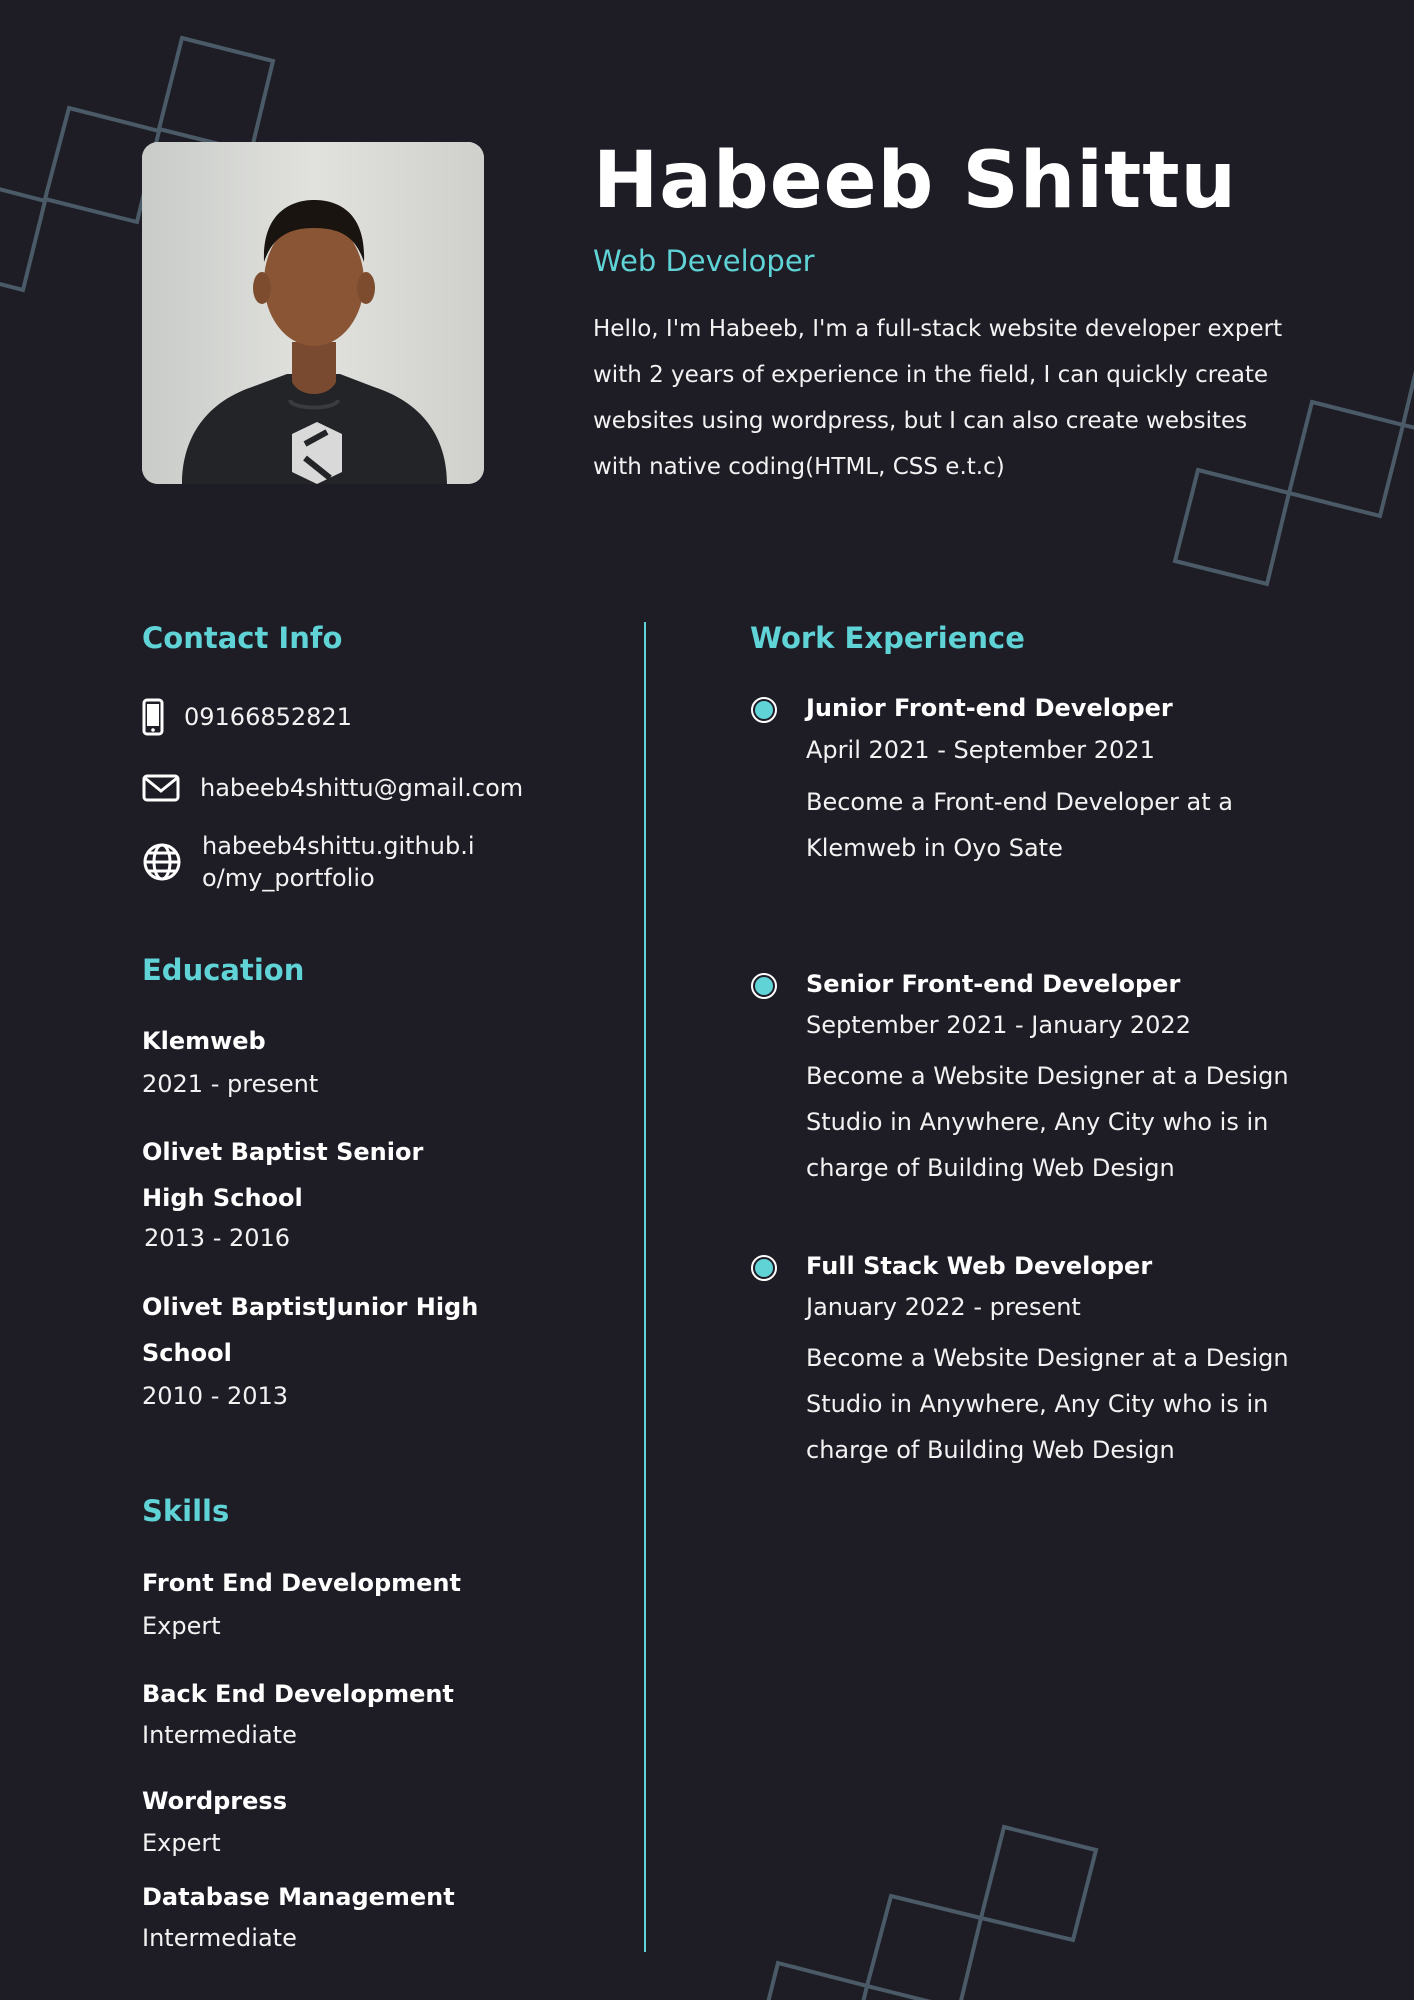  What do you see at coordinates (288, 878) in the screenshot?
I see `website-url-line2: o/my_portfolio` at bounding box center [288, 878].